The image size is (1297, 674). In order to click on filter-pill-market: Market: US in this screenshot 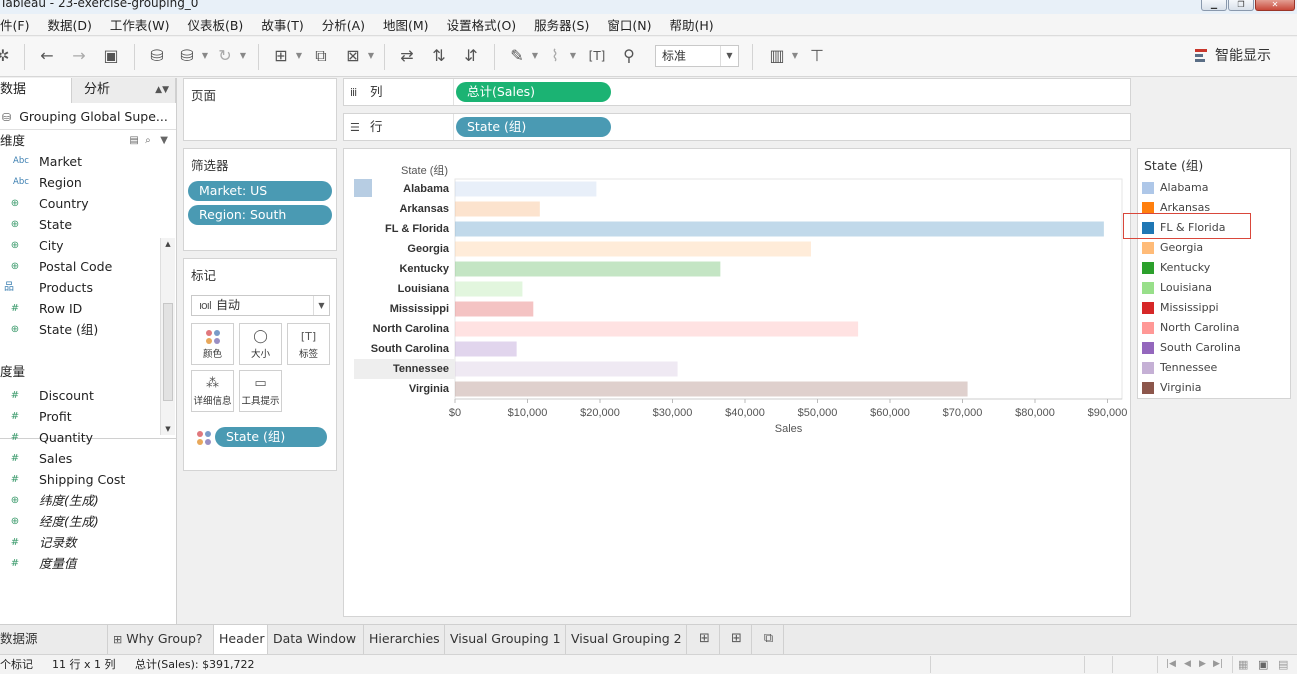, I will do `click(260, 191)`.